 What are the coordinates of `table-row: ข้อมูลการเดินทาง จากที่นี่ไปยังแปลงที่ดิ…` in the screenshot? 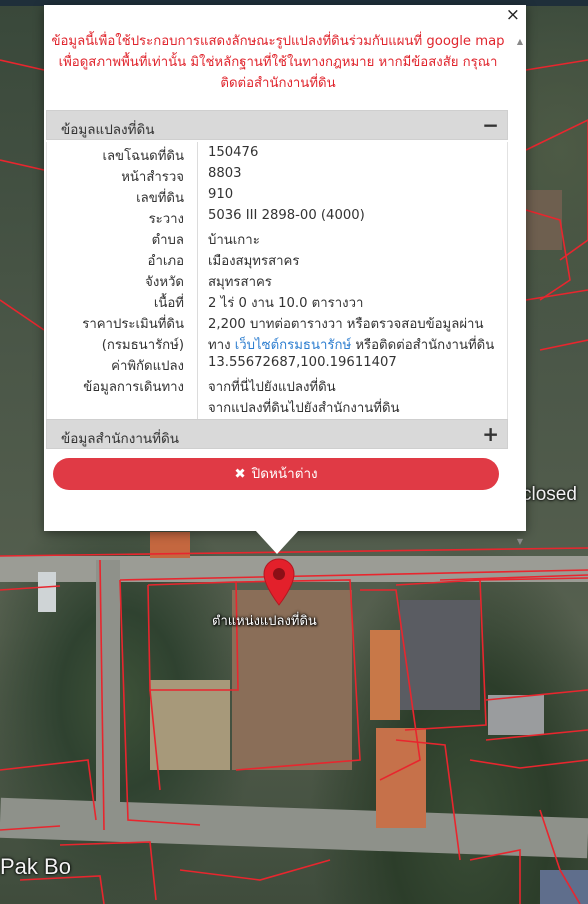 It's located at (278, 386).